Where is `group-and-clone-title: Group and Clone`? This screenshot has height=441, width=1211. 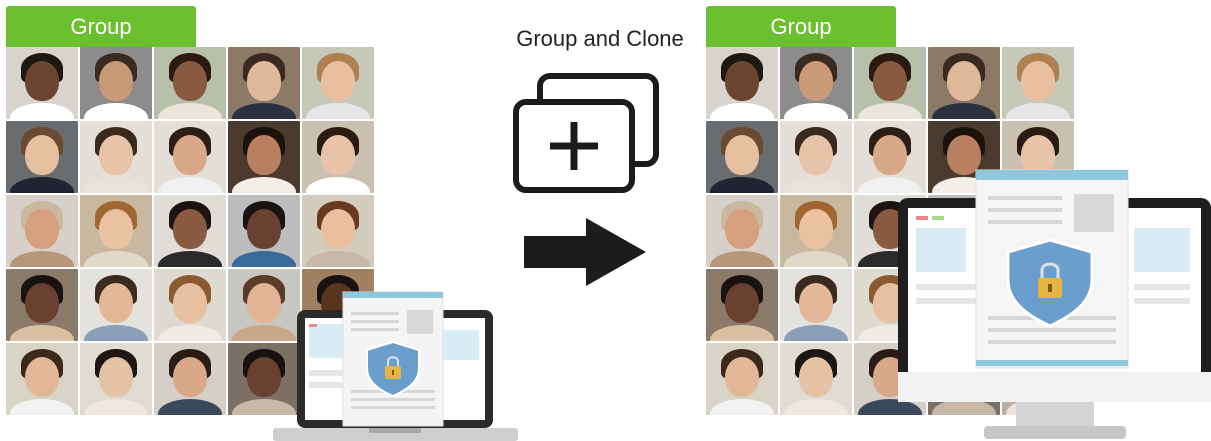
group-and-clone-title: Group and Clone is located at coordinates (600, 38).